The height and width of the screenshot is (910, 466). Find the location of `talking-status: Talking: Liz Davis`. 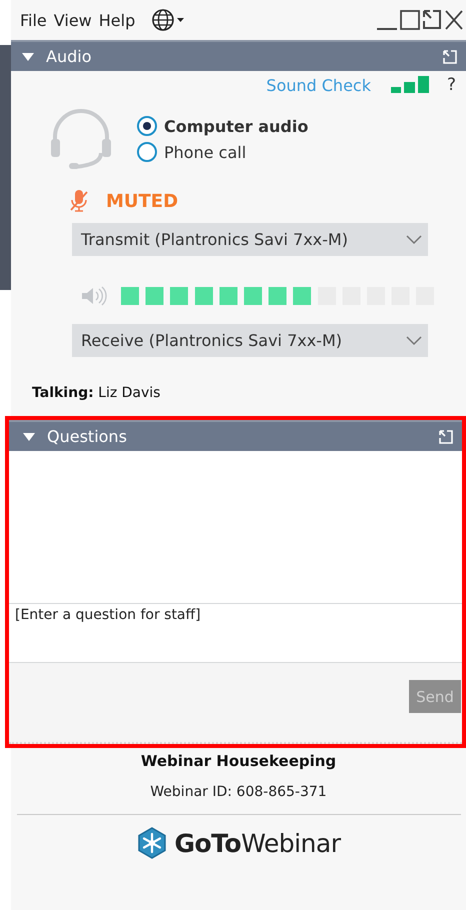

talking-status: Talking: Liz Davis is located at coordinates (96, 393).